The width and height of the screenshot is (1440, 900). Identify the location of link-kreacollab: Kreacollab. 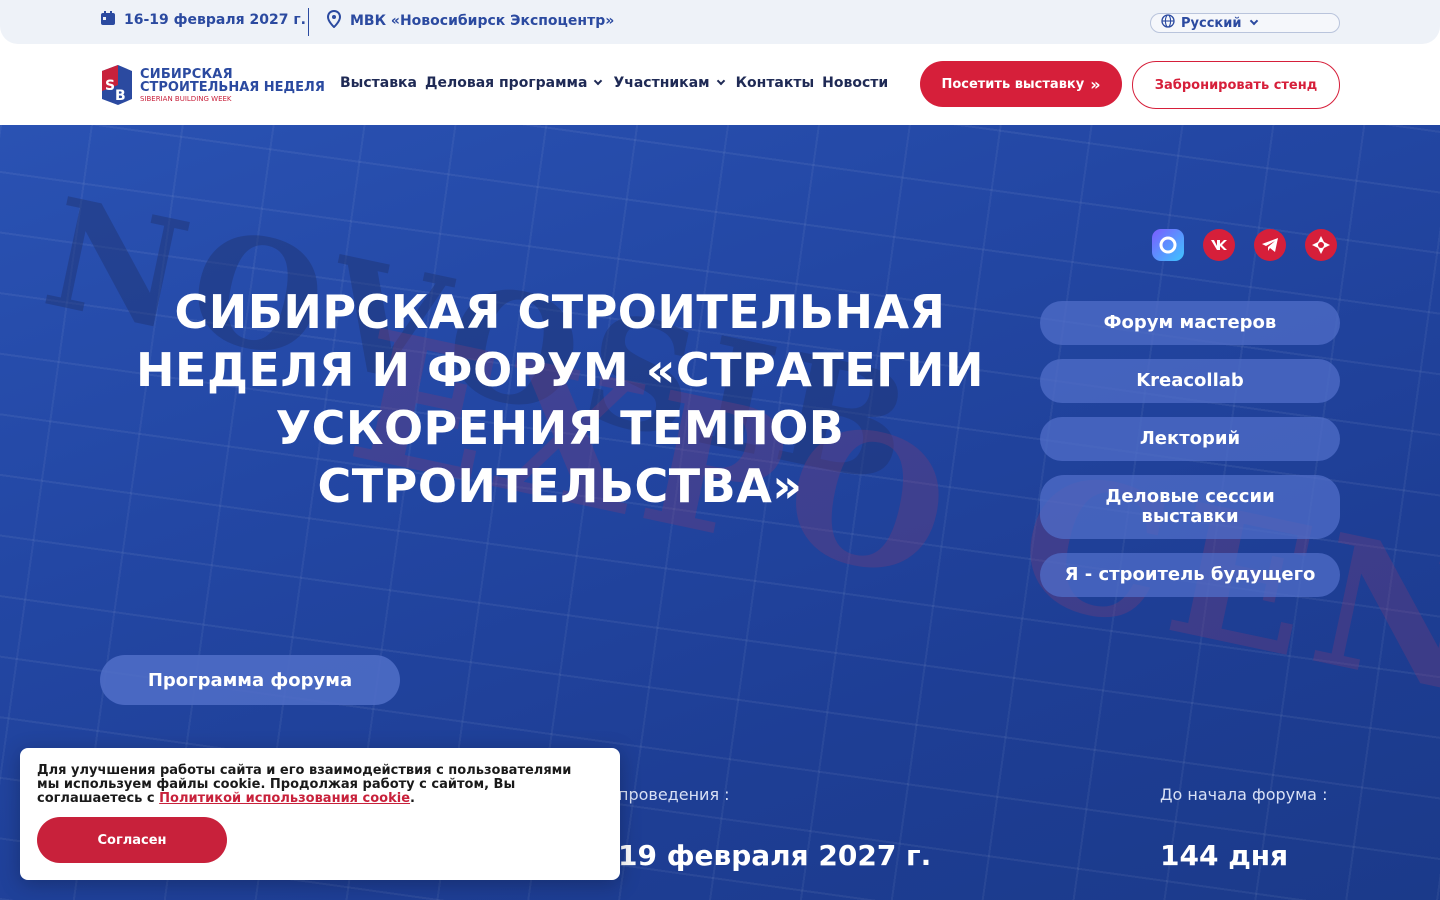
(1190, 381).